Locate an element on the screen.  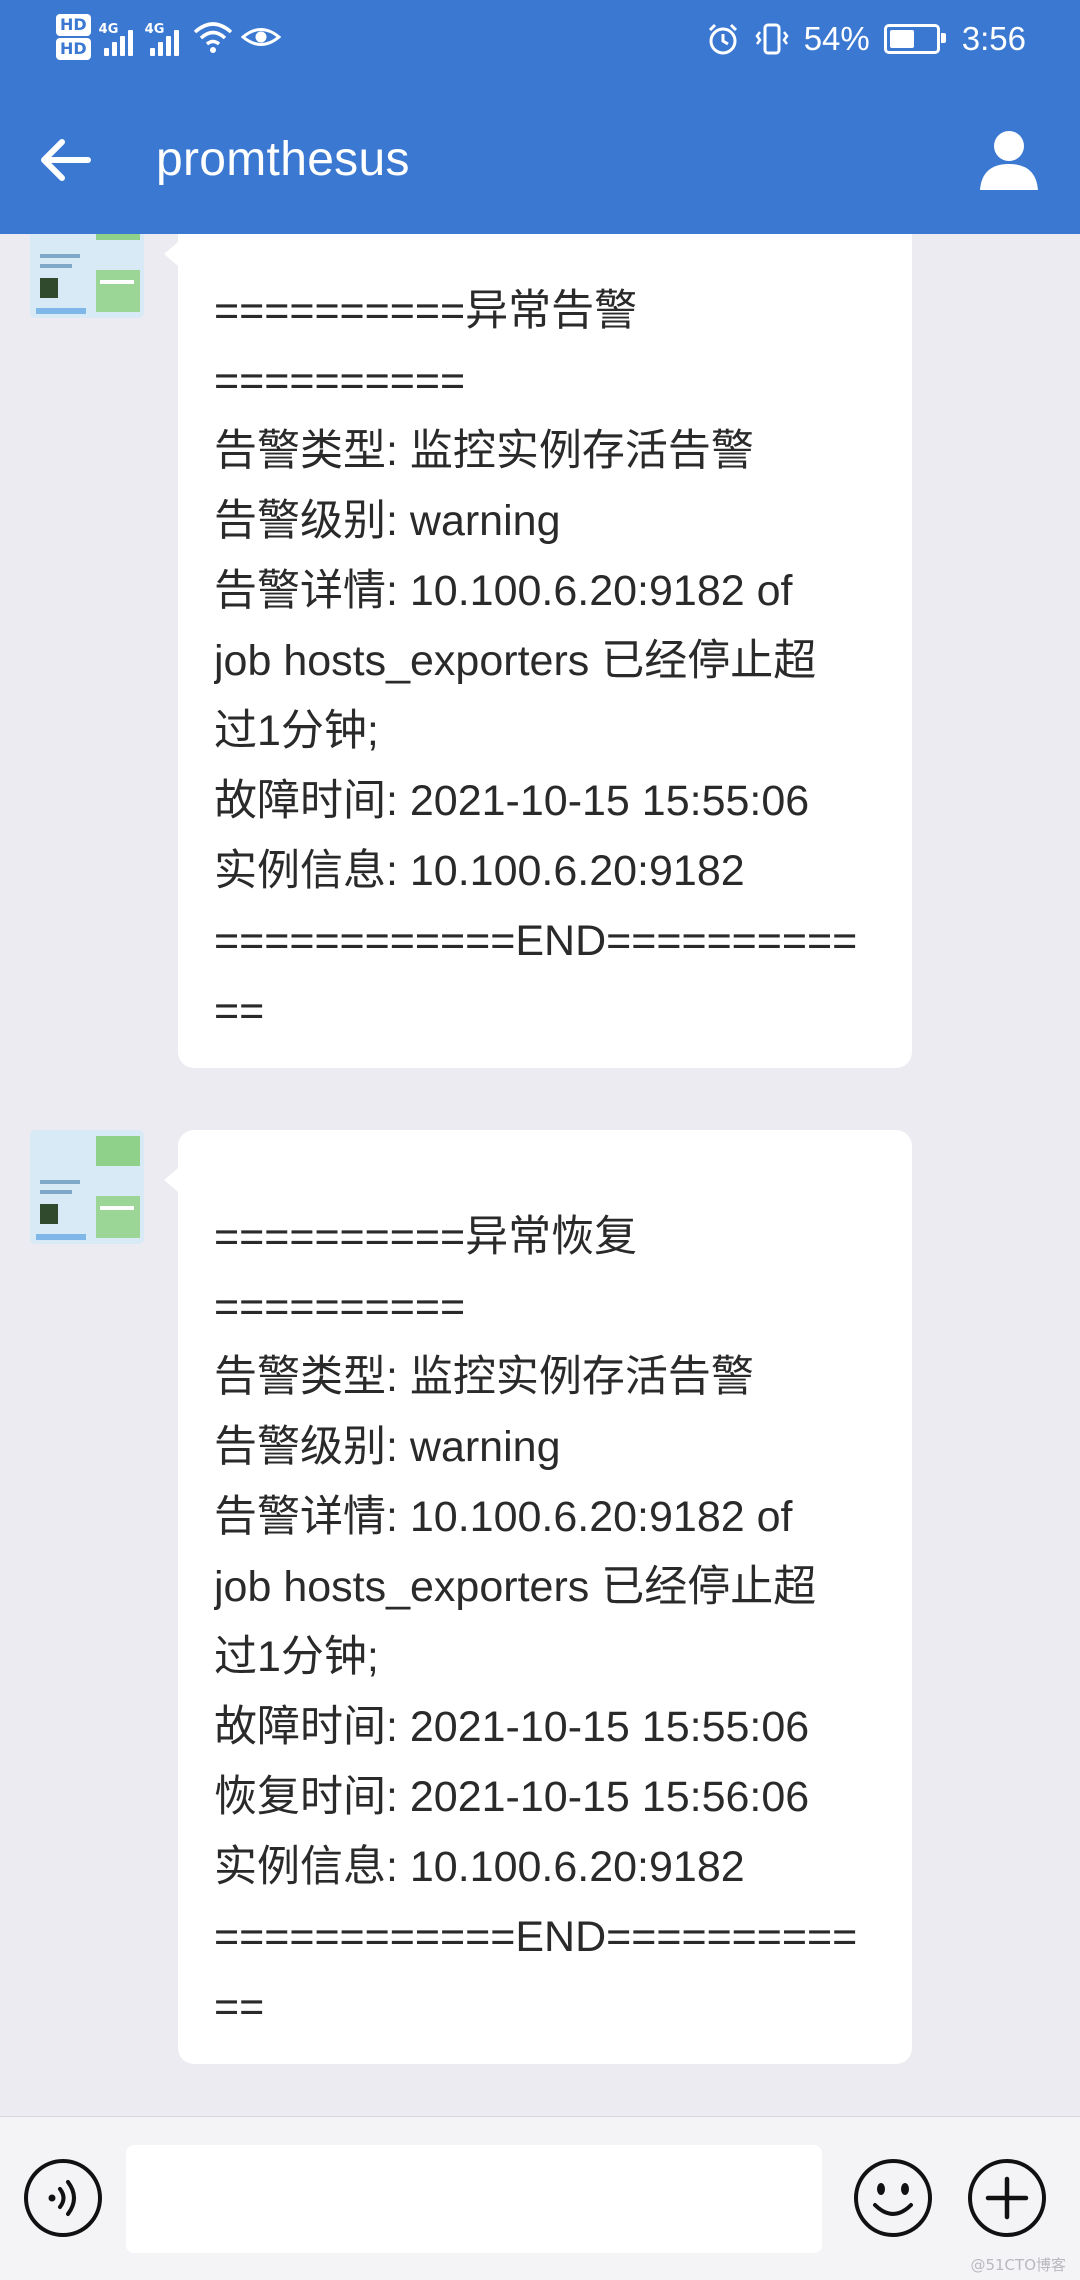
battery-percent: 54% is located at coordinates (836, 38).